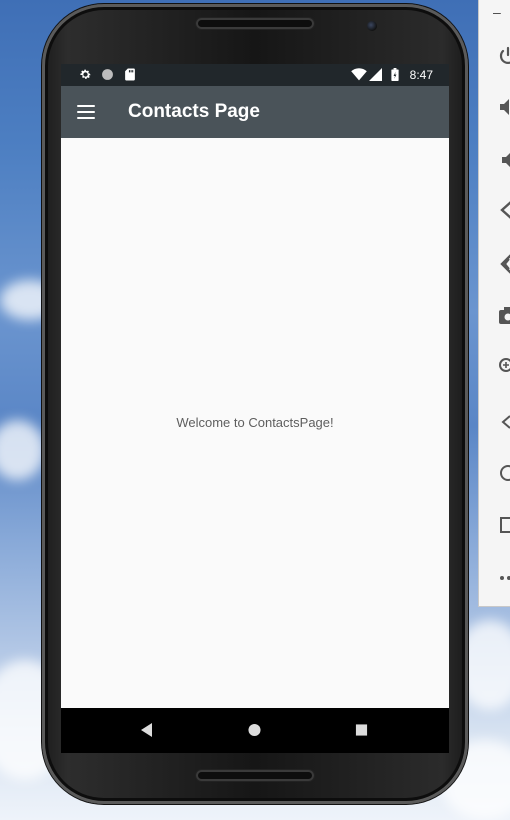  Describe the element at coordinates (255, 775) in the screenshot. I see `bottom-speaker` at that location.